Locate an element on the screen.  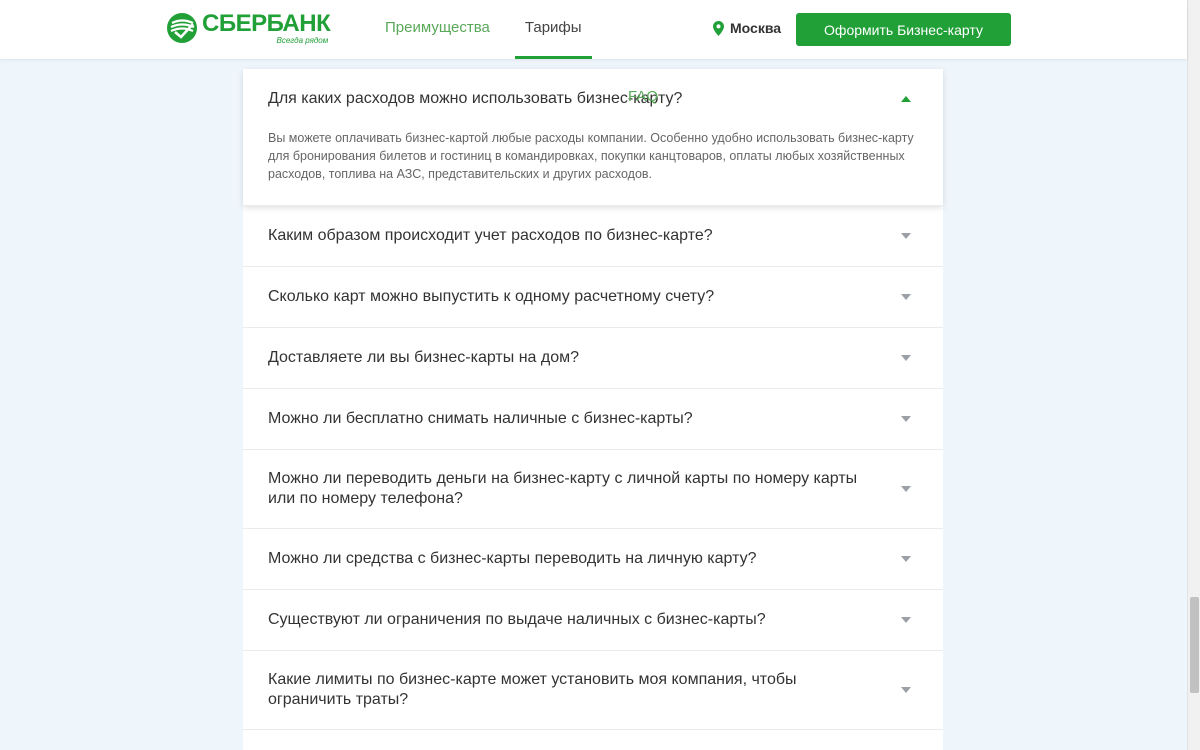
city-selector: Москва is located at coordinates (747, 28).